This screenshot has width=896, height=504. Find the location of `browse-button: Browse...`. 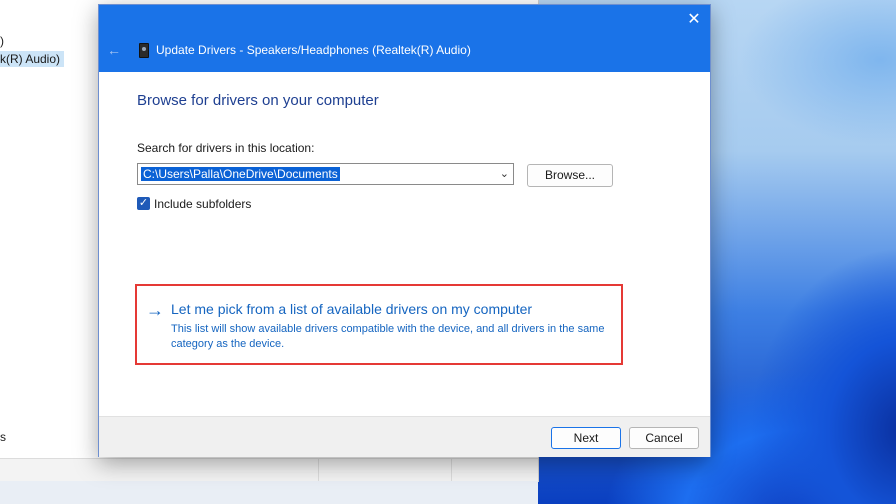

browse-button: Browse... is located at coordinates (570, 175).